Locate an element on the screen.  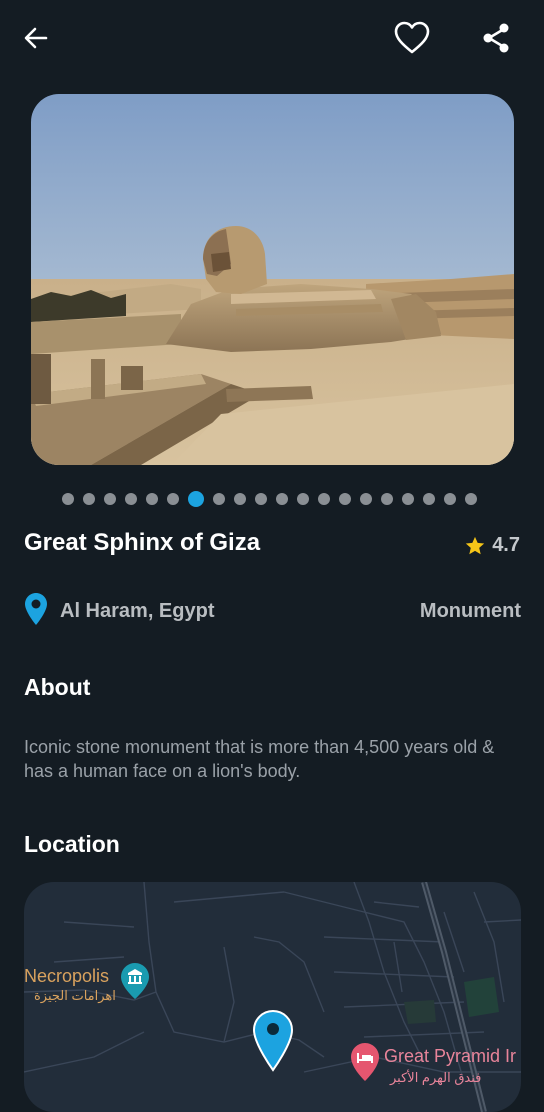
back-button is located at coordinates (36, 38).